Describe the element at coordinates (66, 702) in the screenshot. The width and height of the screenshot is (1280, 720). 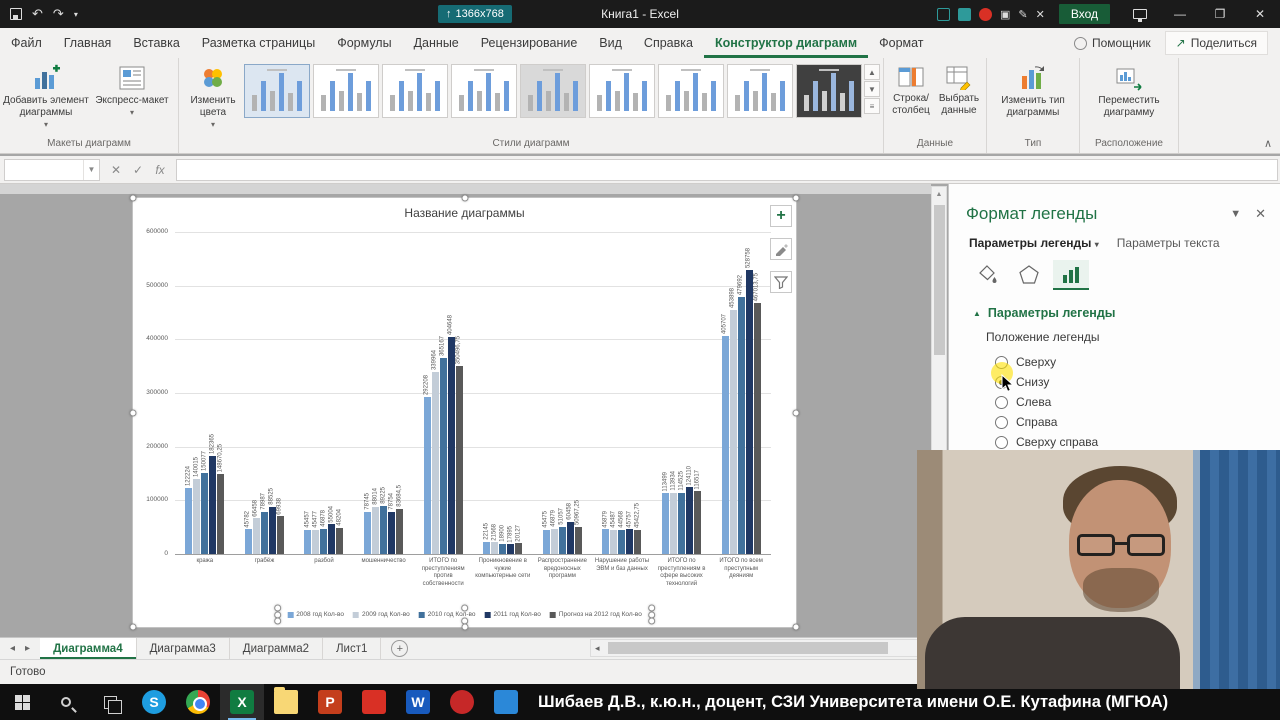
I see `search-button` at that location.